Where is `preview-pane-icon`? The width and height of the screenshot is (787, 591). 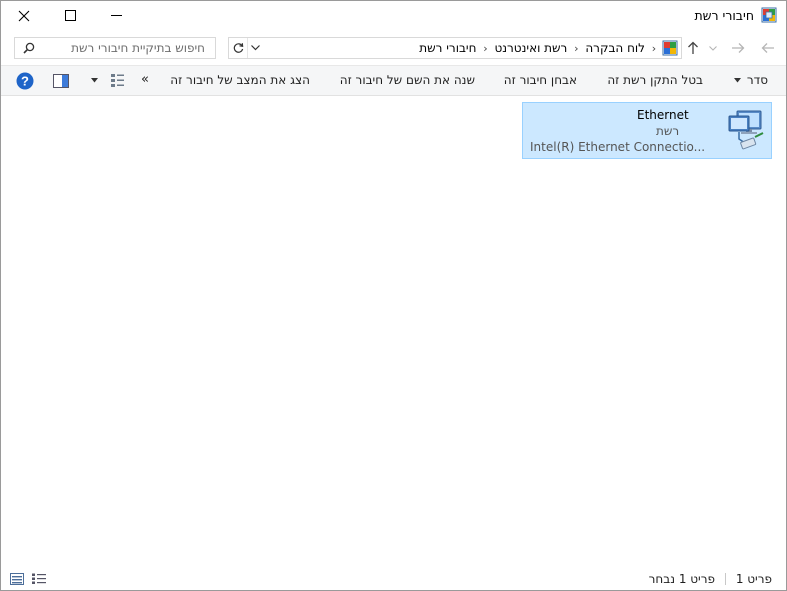
preview-pane-icon is located at coordinates (61, 81).